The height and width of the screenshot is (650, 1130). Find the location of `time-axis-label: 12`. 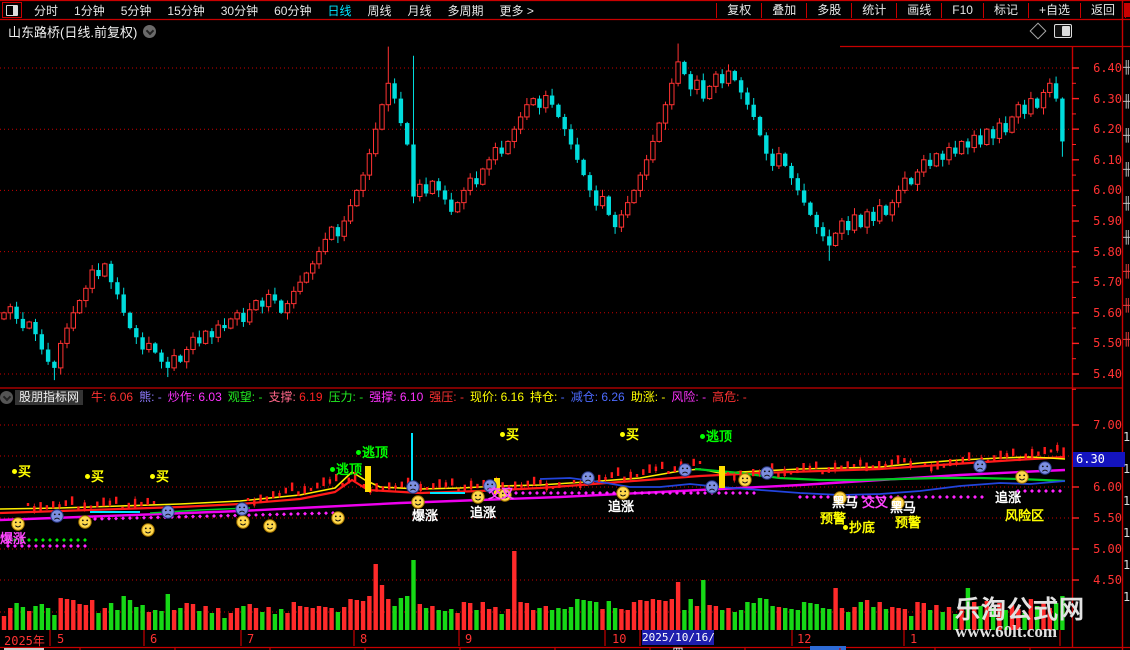

time-axis-label: 12 is located at coordinates (804, 639).